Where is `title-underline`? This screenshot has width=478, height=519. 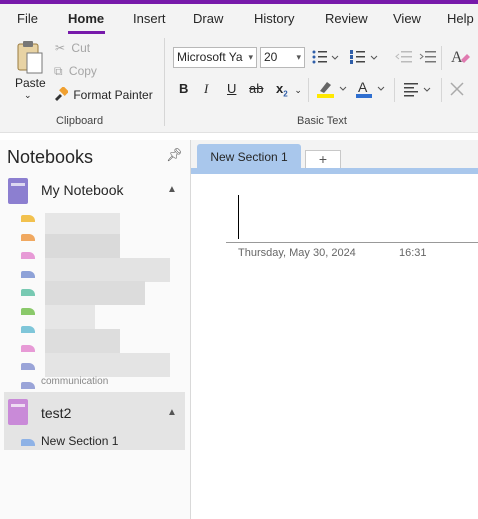 title-underline is located at coordinates (352, 242).